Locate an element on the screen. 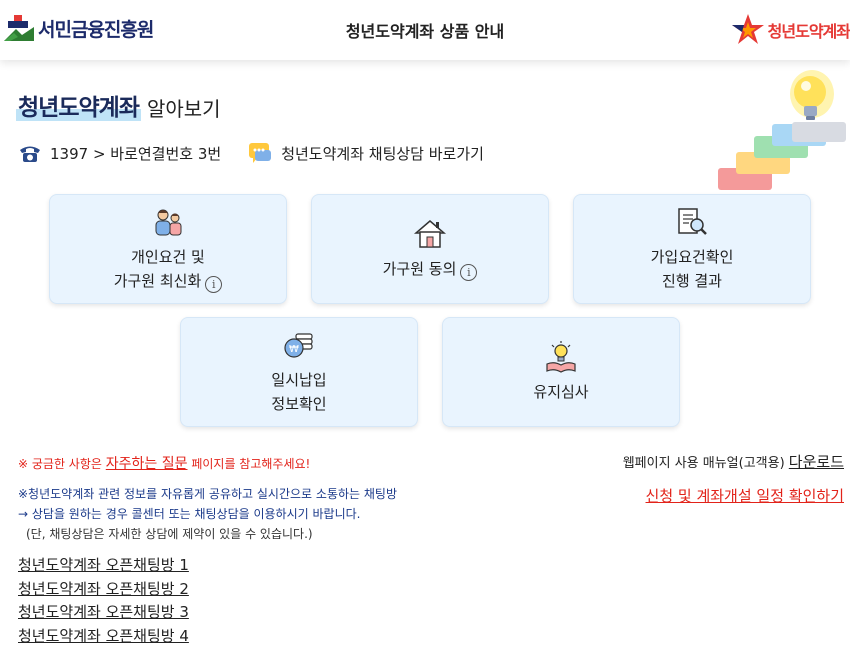 This screenshot has height=649, width=850. card-label: 가입요건확인 진행 결과 is located at coordinates (692, 269).